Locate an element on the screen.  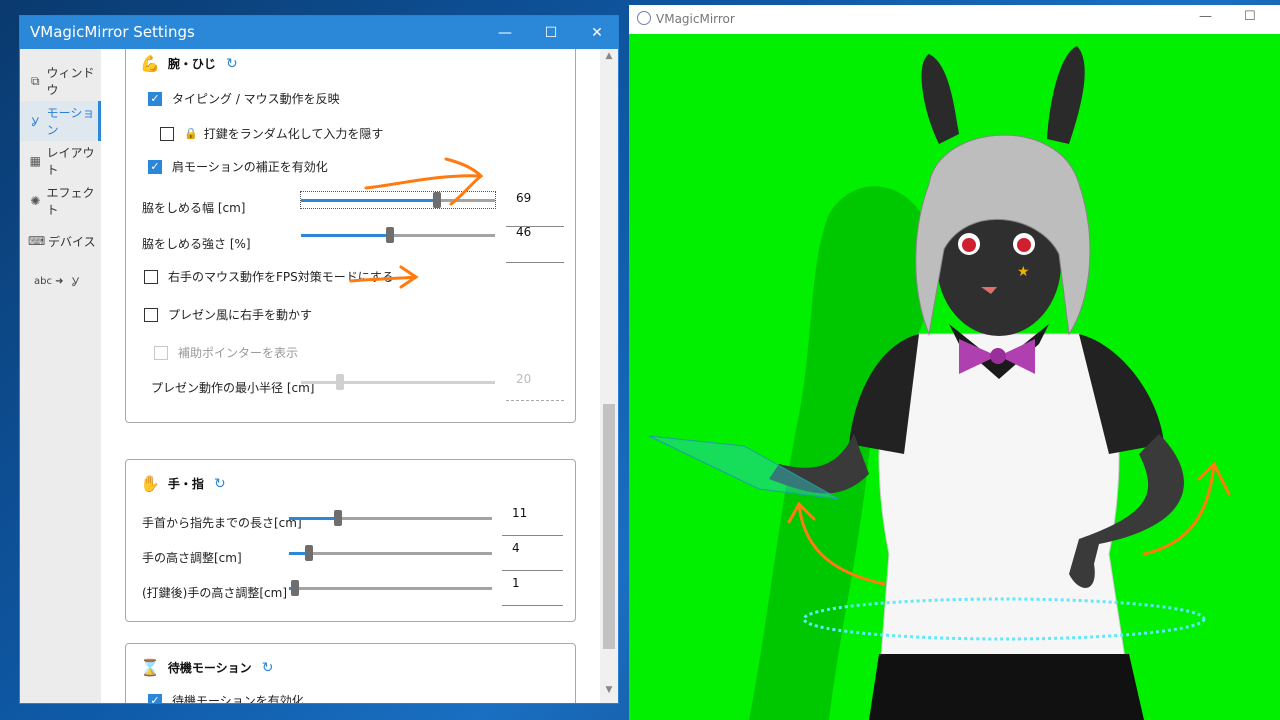
checkbox-label: 待機モーションを有効化 is located at coordinates (238, 698).